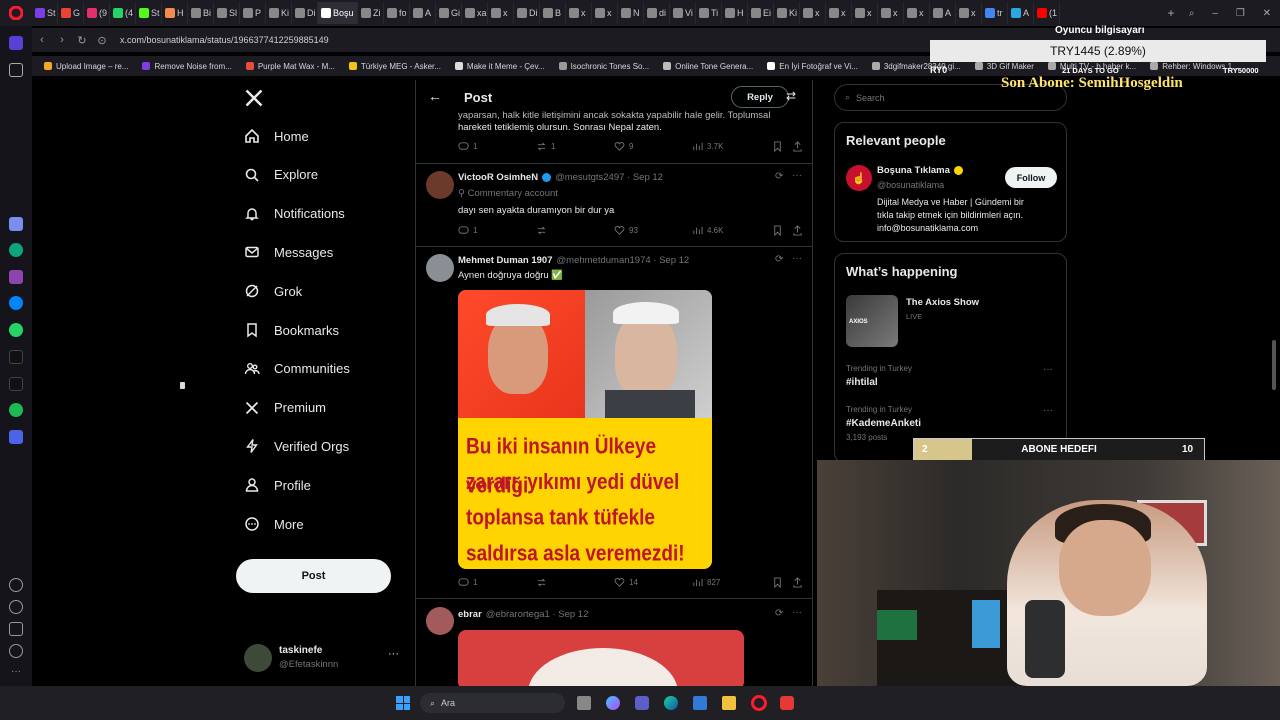 The width and height of the screenshot is (1280, 720). Describe the element at coordinates (1047, 13) in the screenshot. I see `browser-tab: (1` at that location.